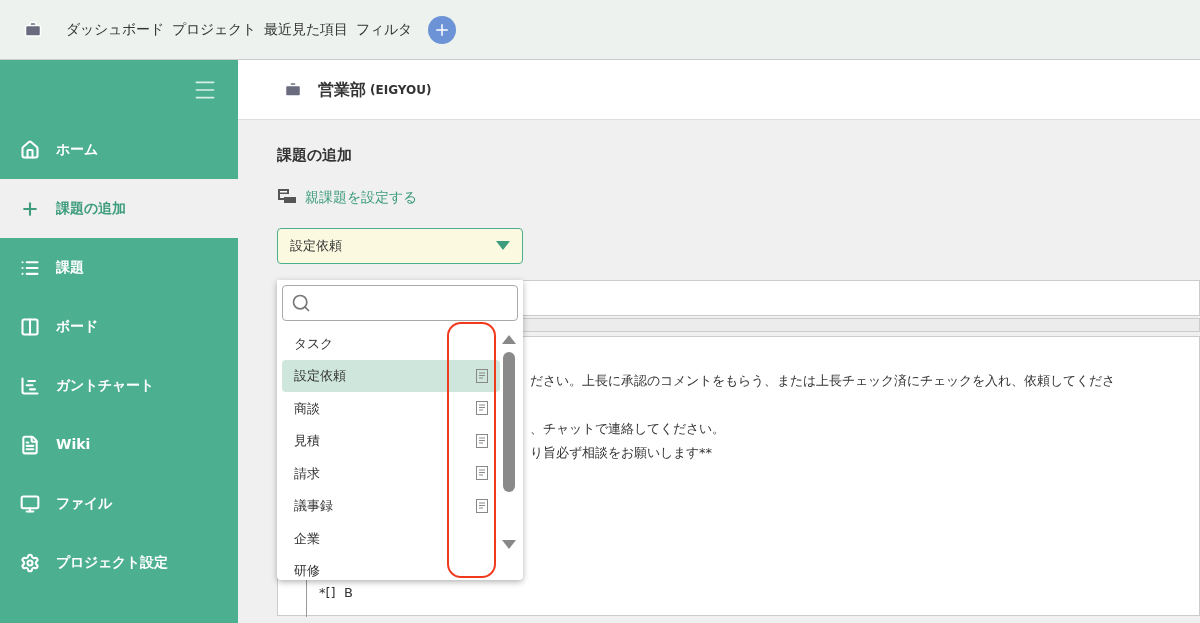  Describe the element at coordinates (30, 503) in the screenshot. I see `monitor-icon` at that location.